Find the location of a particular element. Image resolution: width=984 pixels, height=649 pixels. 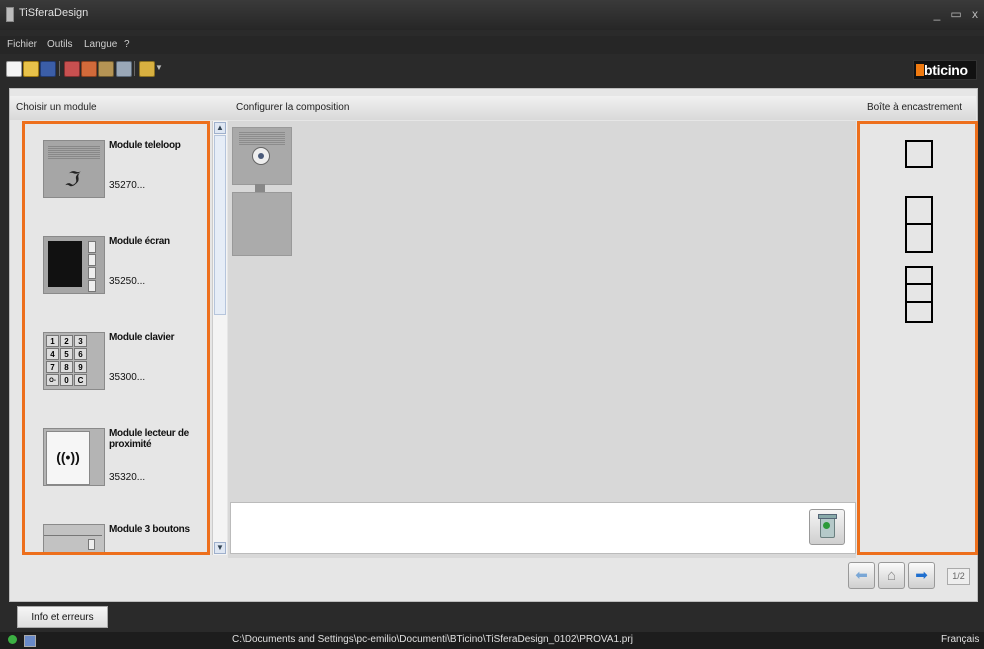

module-name: Module 3 boutons is located at coordinates (149, 529).